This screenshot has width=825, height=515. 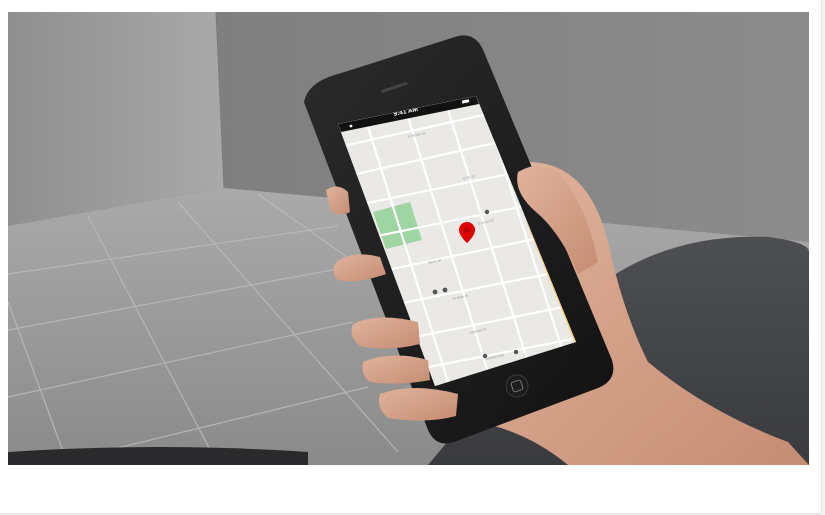 What do you see at coordinates (517, 386) in the screenshot?
I see `home-button-icon` at bounding box center [517, 386].